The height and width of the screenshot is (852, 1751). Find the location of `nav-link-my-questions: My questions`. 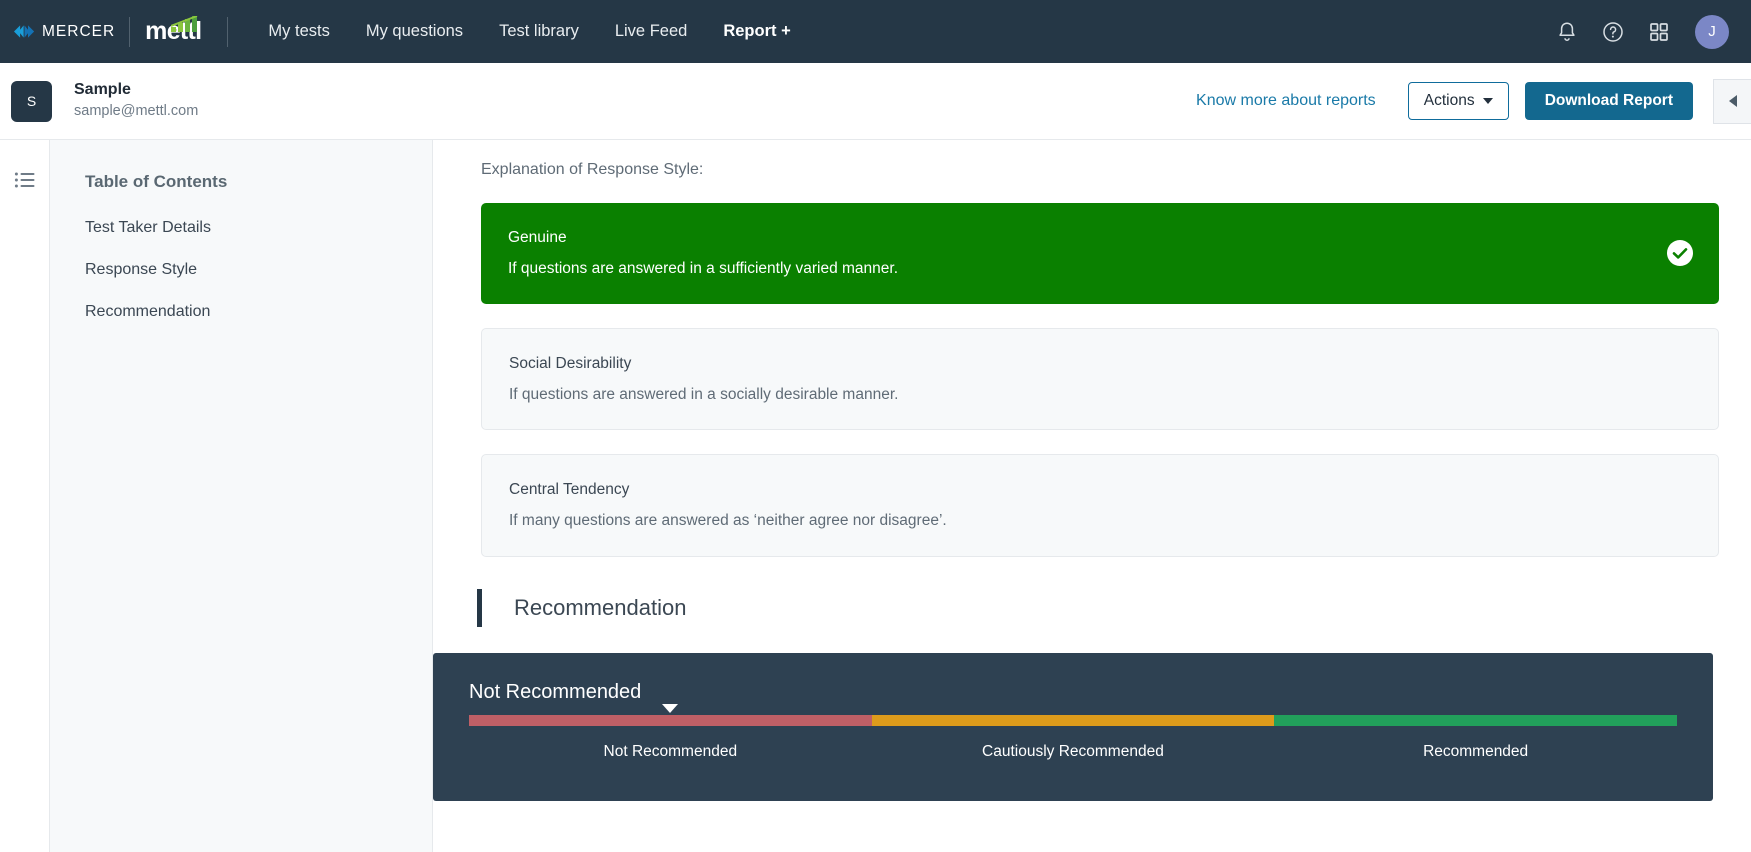

nav-link-my-questions: My questions is located at coordinates (414, 31).